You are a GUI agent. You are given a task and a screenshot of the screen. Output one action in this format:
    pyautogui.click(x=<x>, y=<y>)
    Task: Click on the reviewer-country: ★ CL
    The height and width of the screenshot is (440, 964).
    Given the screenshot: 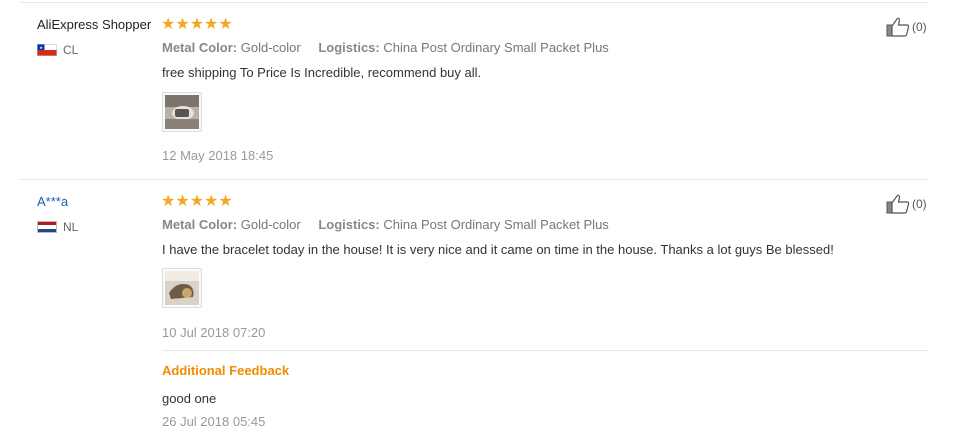 What is the action you would take?
    pyautogui.click(x=57, y=50)
    